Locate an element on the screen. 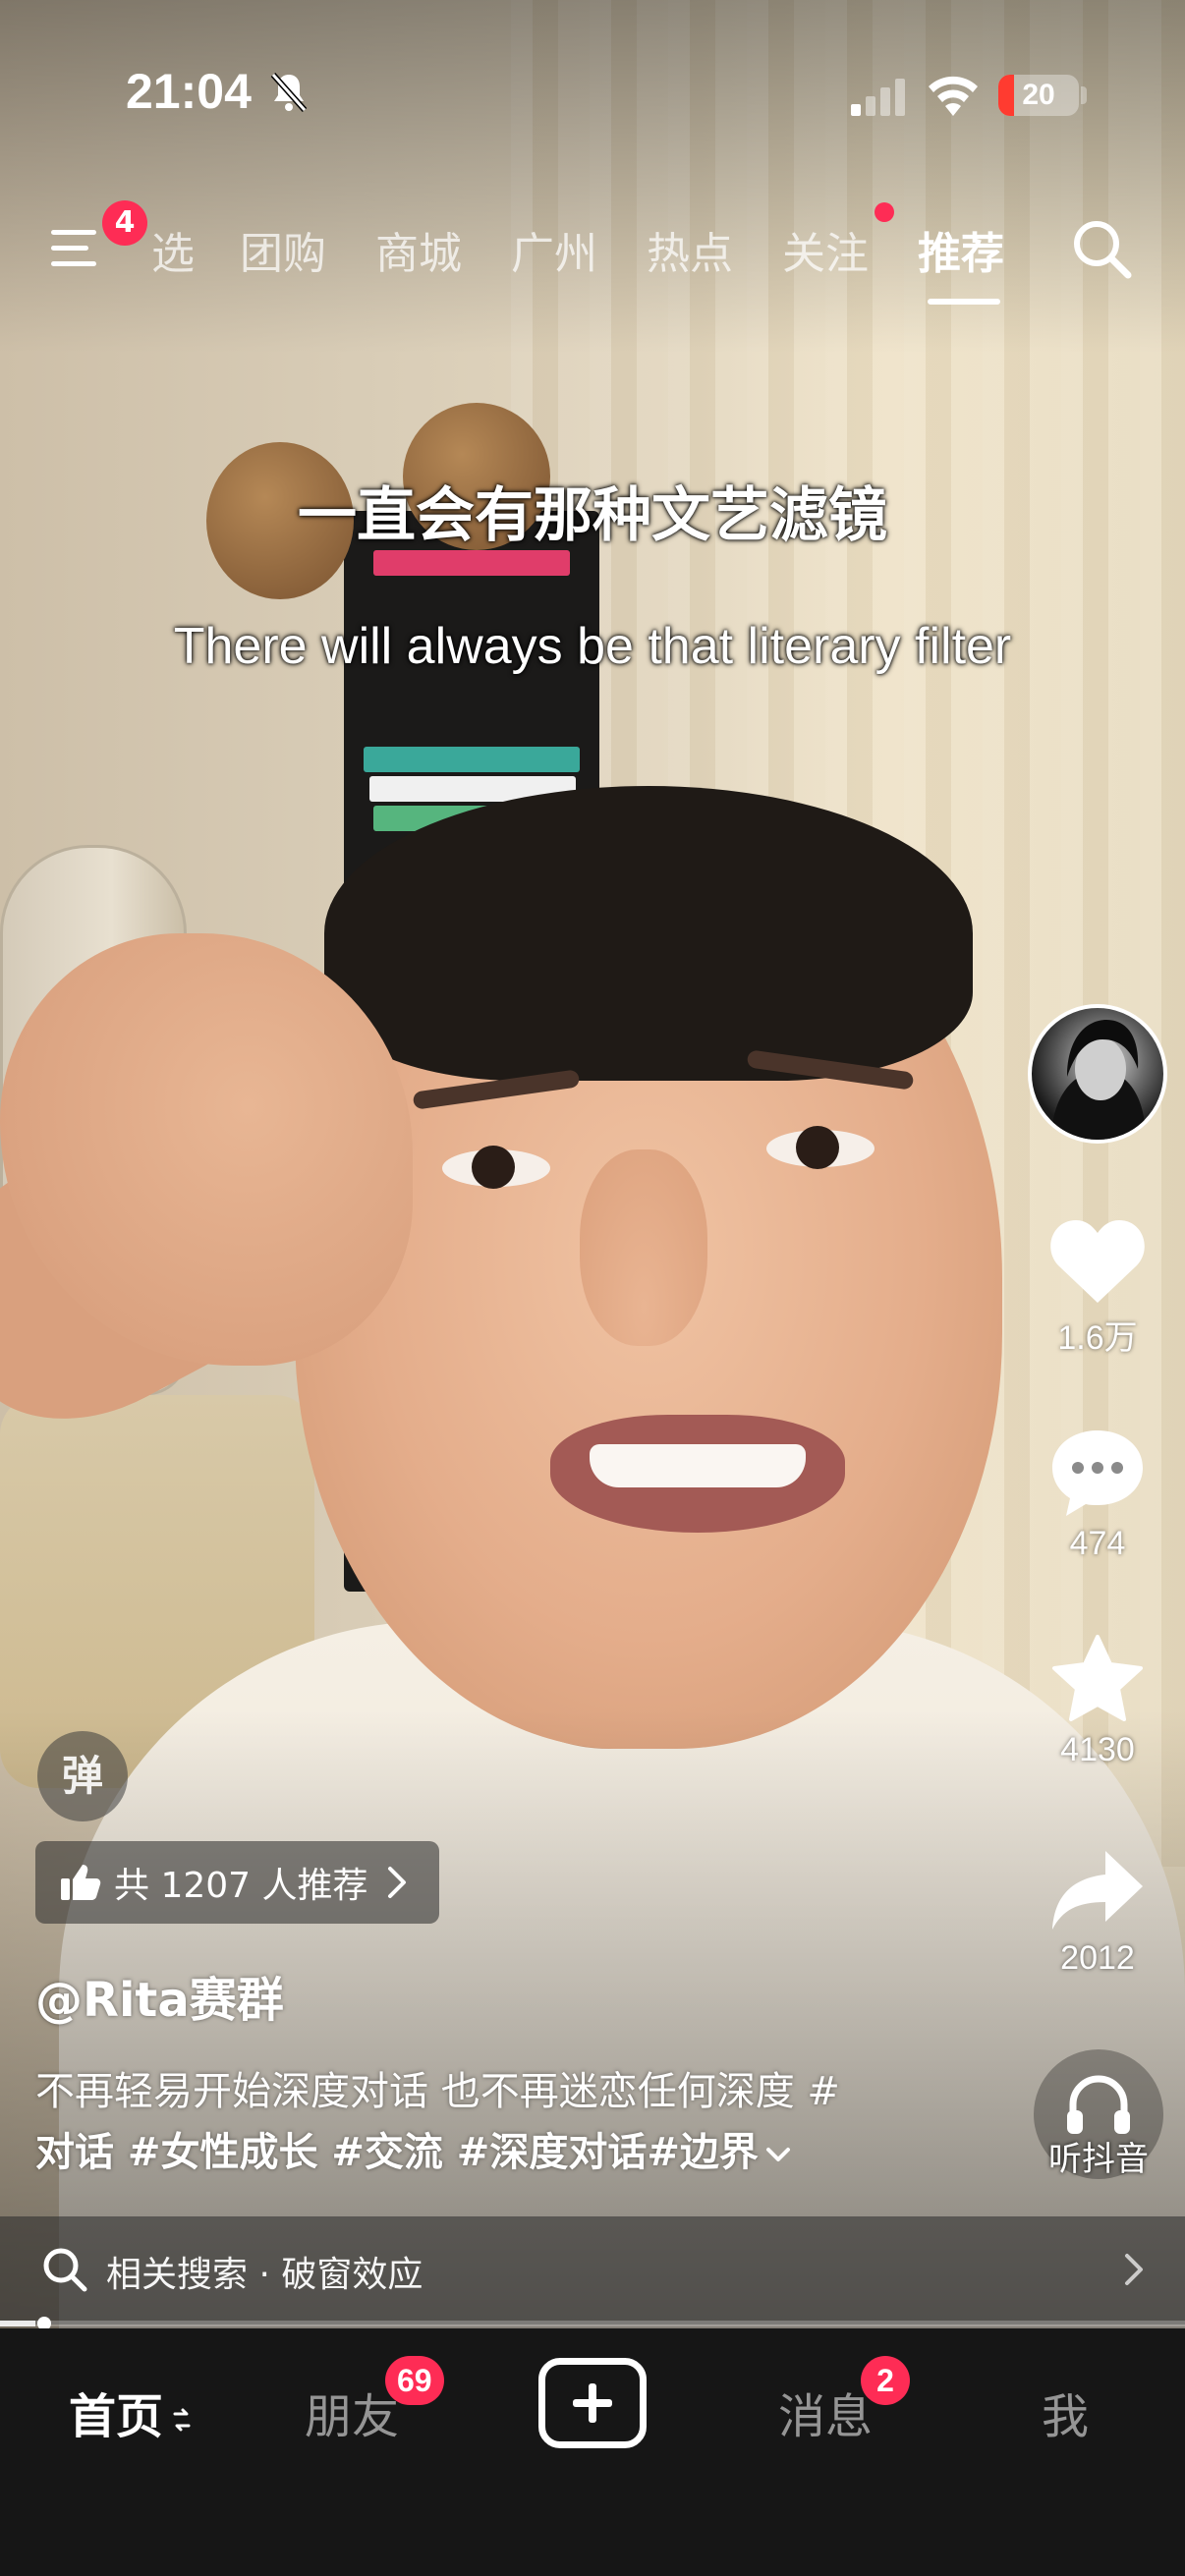 The width and height of the screenshot is (1185, 2576). danmu-toggle: 弹 is located at coordinates (83, 1776).